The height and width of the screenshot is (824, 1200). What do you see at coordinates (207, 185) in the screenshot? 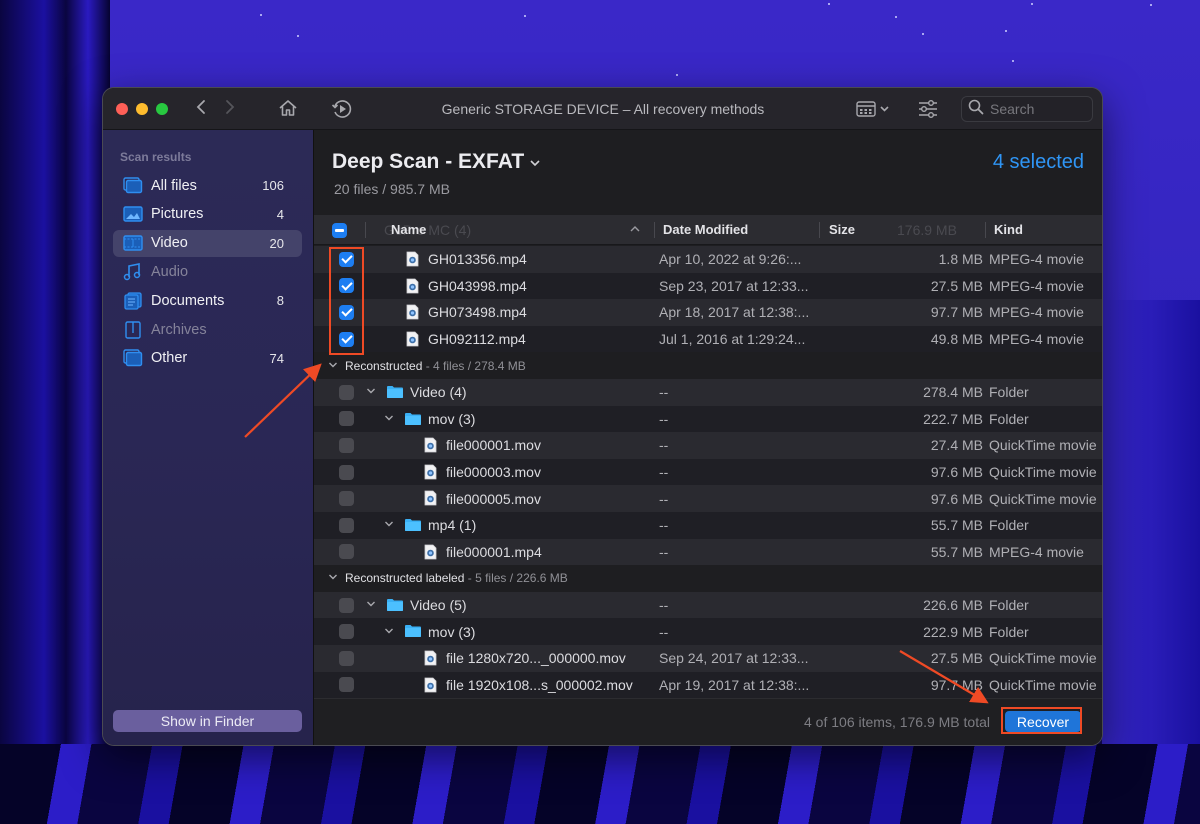
I see `sidebar-item-all-files: All files 106` at bounding box center [207, 185].